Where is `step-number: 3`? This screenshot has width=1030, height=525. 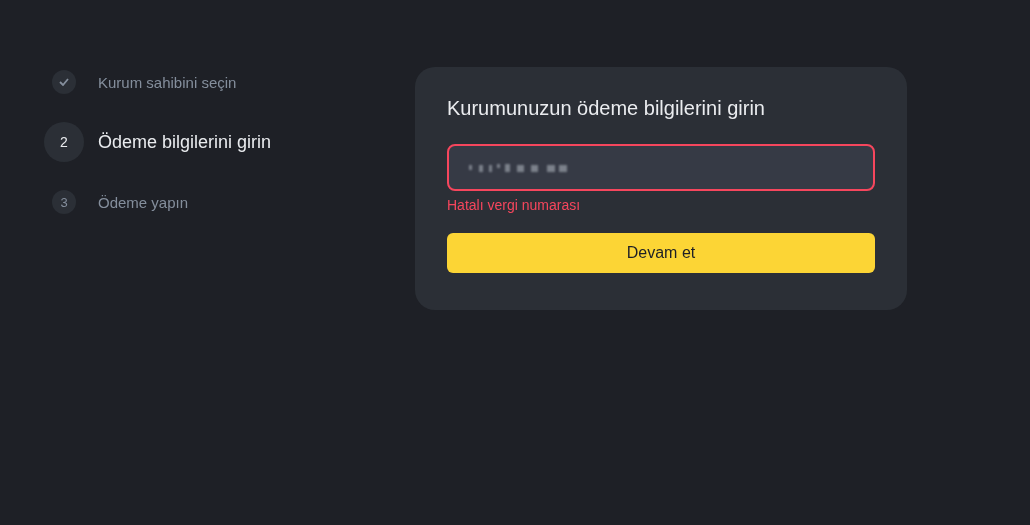
step-number: 3 is located at coordinates (64, 202).